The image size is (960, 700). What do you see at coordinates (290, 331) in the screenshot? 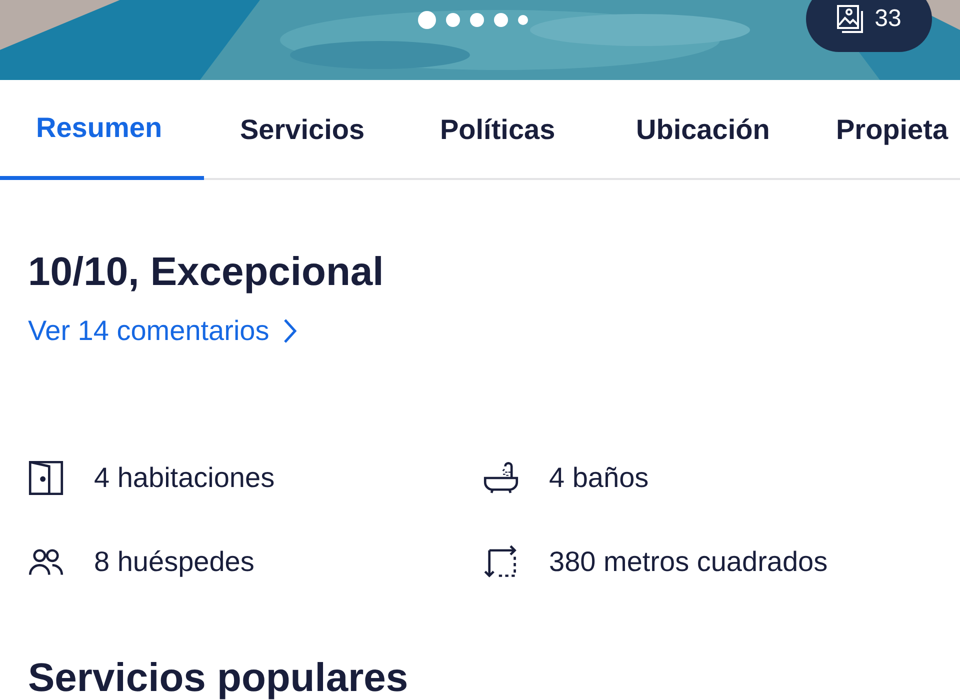
I see `chevron-right-icon` at bounding box center [290, 331].